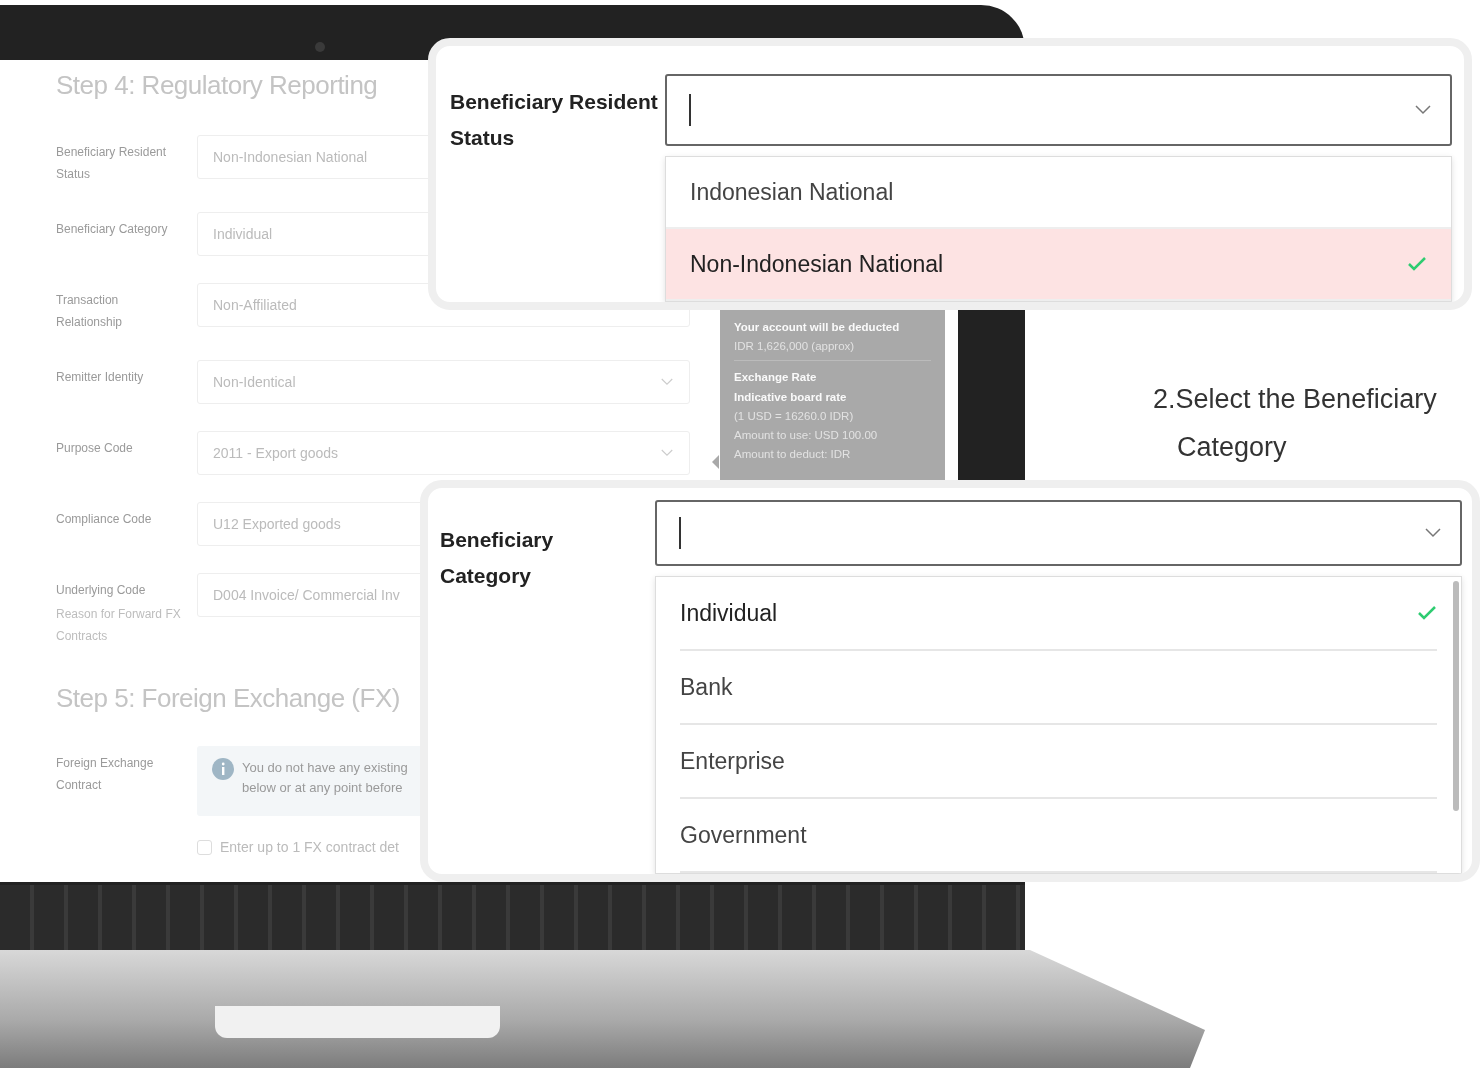  What do you see at coordinates (776, 377) in the screenshot?
I see `tooltip-subtitle: Exchange Rate` at bounding box center [776, 377].